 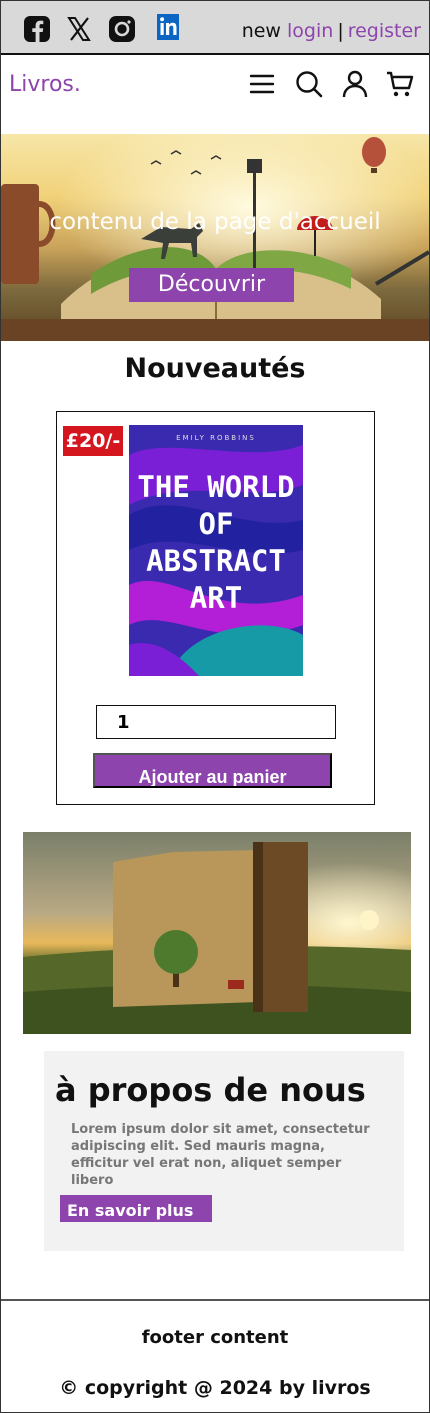 I want to click on register-link: register, so click(x=384, y=31).